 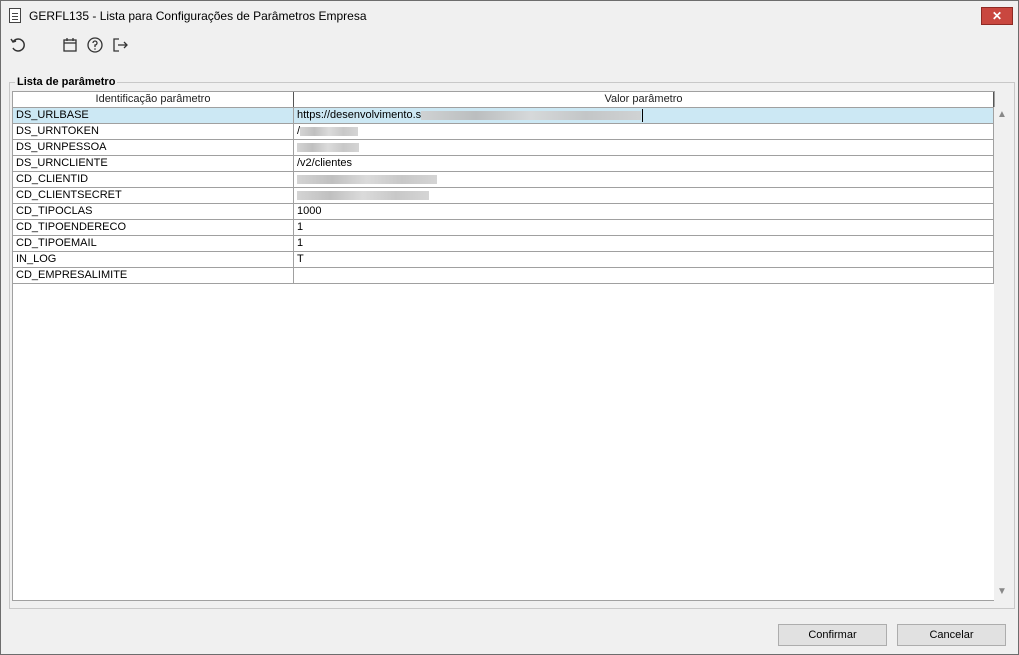 I want to click on calendar-icon, so click(x=70, y=45).